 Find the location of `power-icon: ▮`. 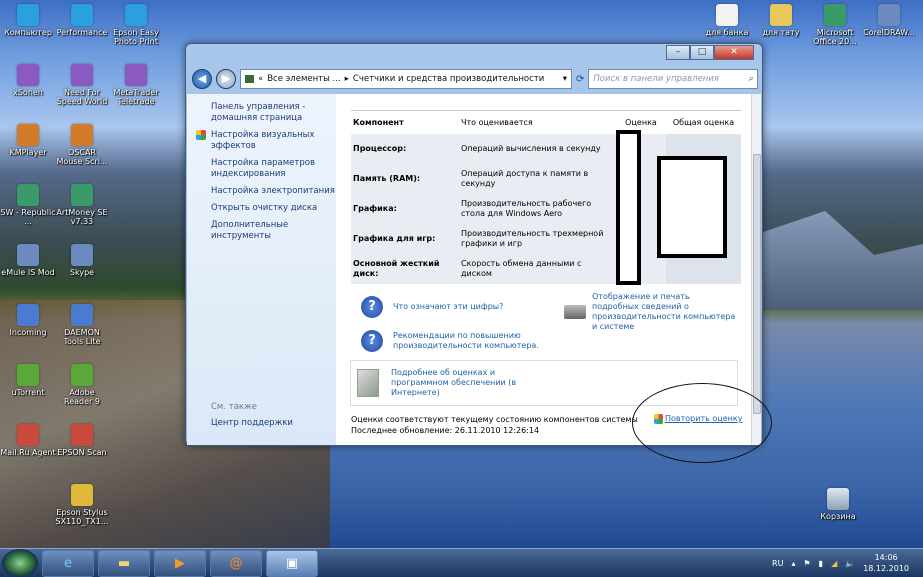

power-icon: ▮ is located at coordinates (821, 563).